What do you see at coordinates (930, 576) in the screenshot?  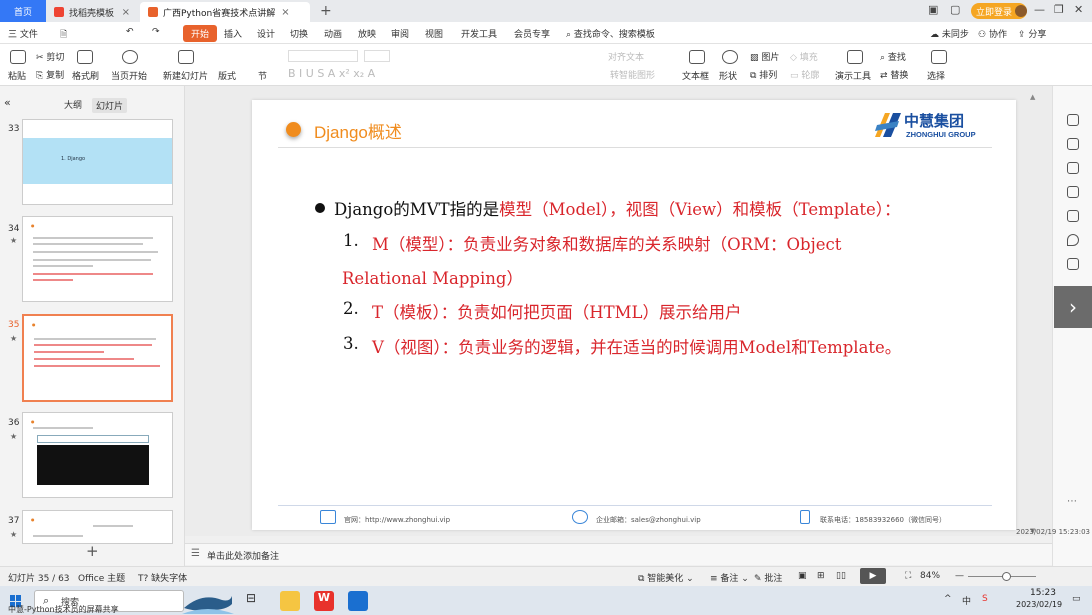 I see `zoom-level: 84%` at bounding box center [930, 576].